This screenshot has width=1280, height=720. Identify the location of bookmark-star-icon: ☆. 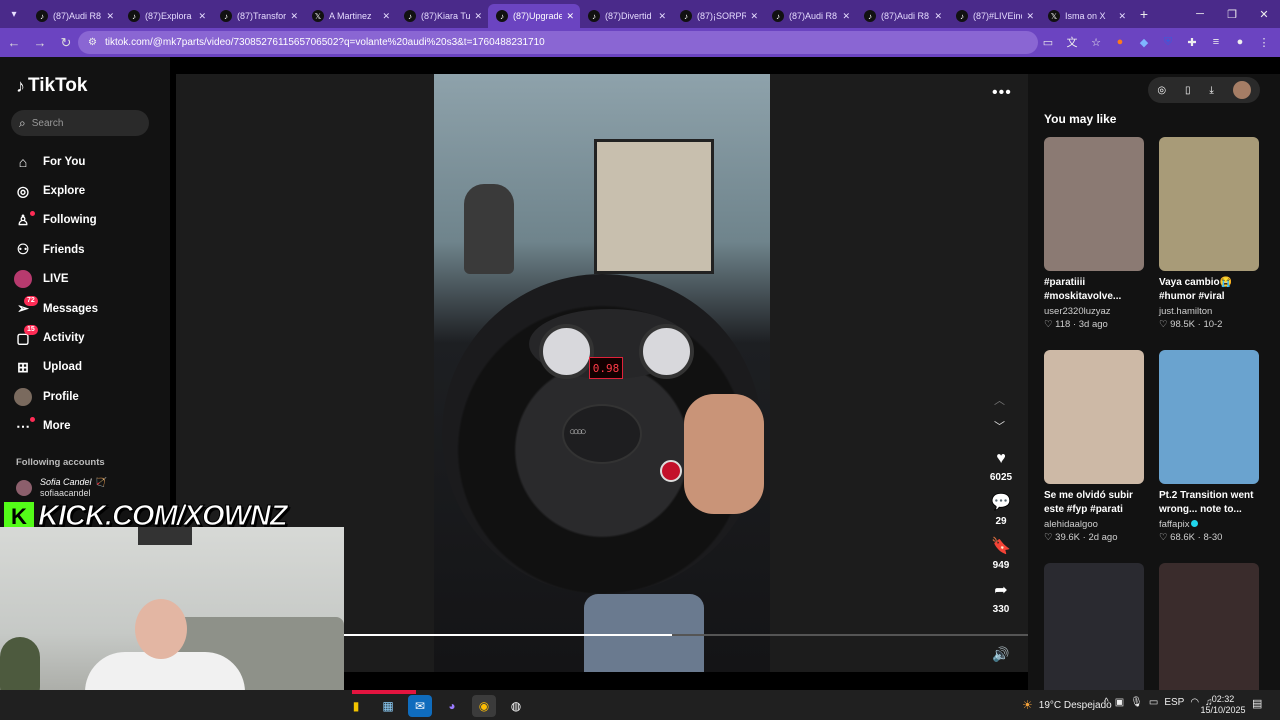
(1096, 42).